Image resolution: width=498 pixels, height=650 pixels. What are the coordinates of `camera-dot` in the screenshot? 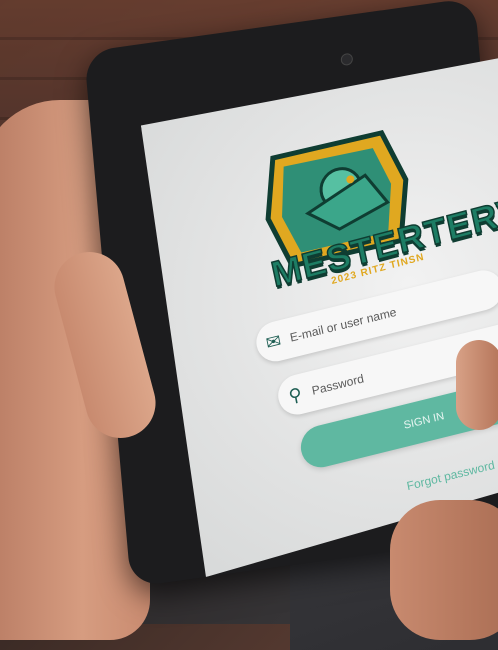 It's located at (347, 59).